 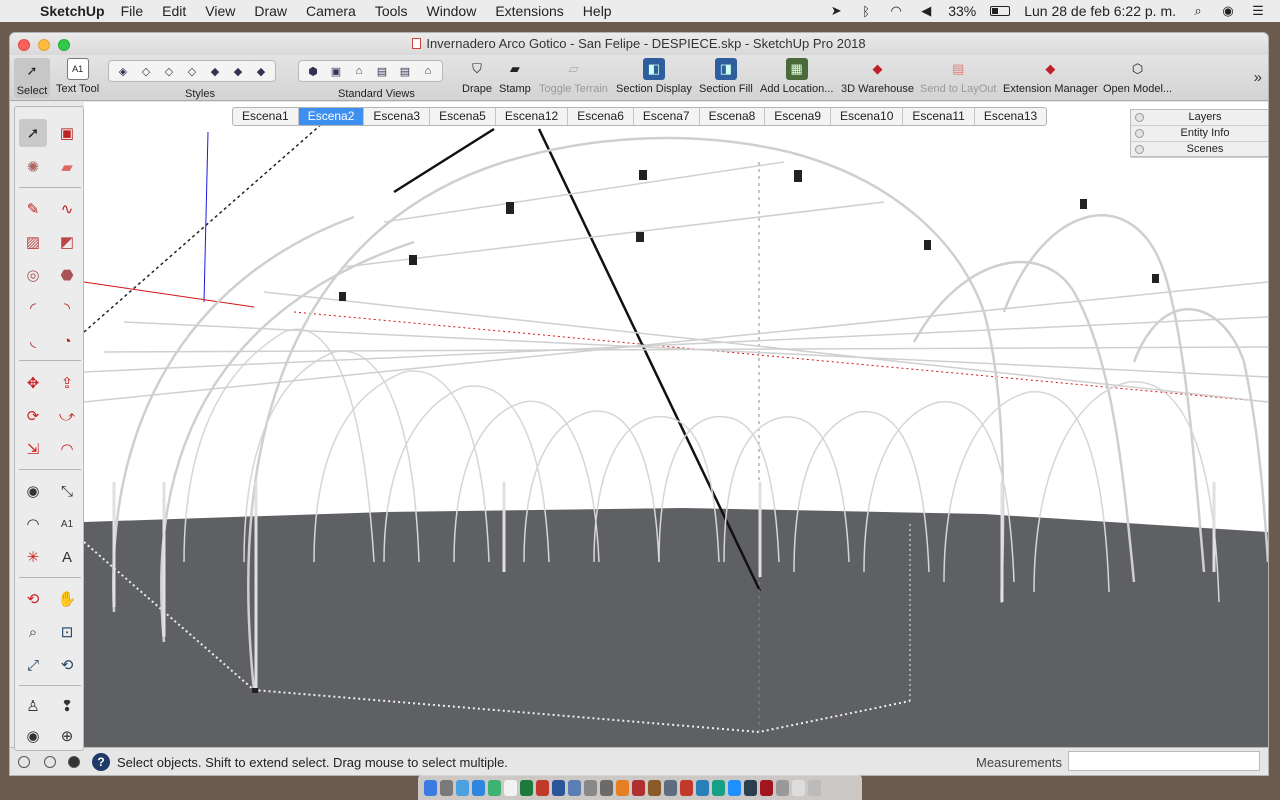 What do you see at coordinates (1164, 761) in the screenshot?
I see `measurements-input` at bounding box center [1164, 761].